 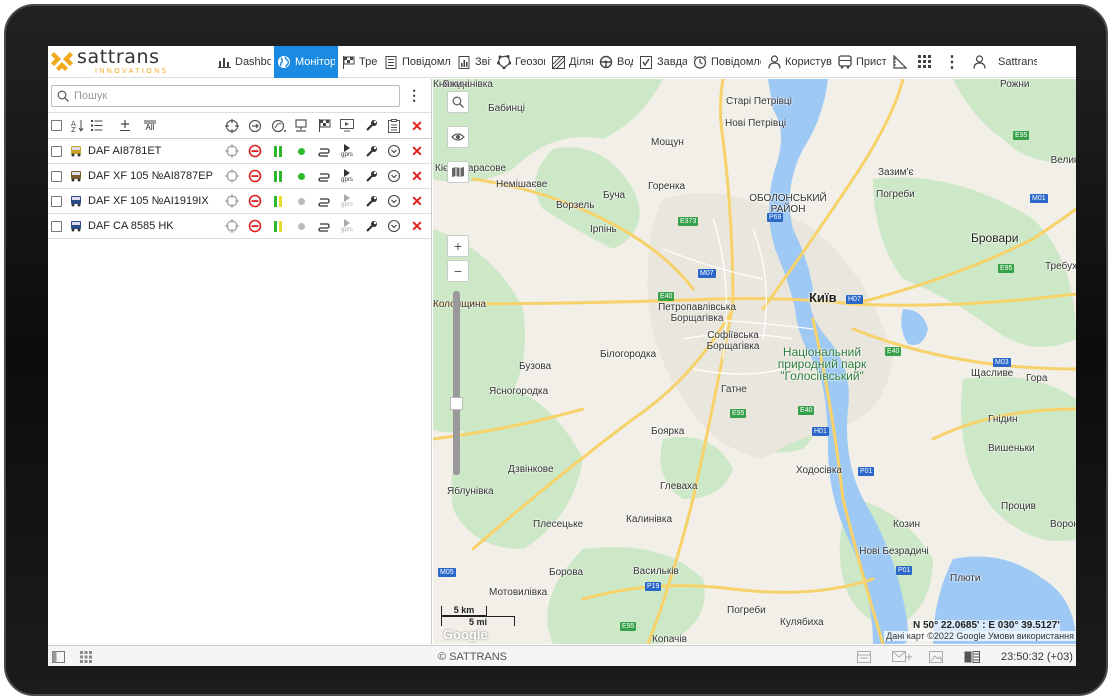 I want to click on sattrans-logo: sattrans INNOVATIONS, so click(x=131, y=61).